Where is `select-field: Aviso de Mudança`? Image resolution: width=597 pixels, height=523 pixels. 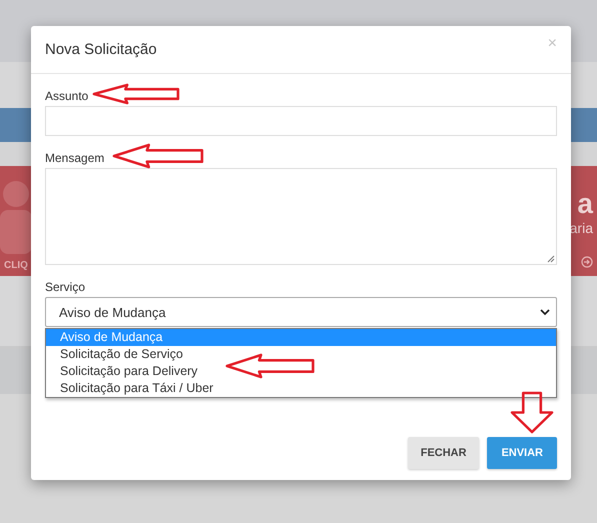 select-field: Aviso de Mudança is located at coordinates (301, 312).